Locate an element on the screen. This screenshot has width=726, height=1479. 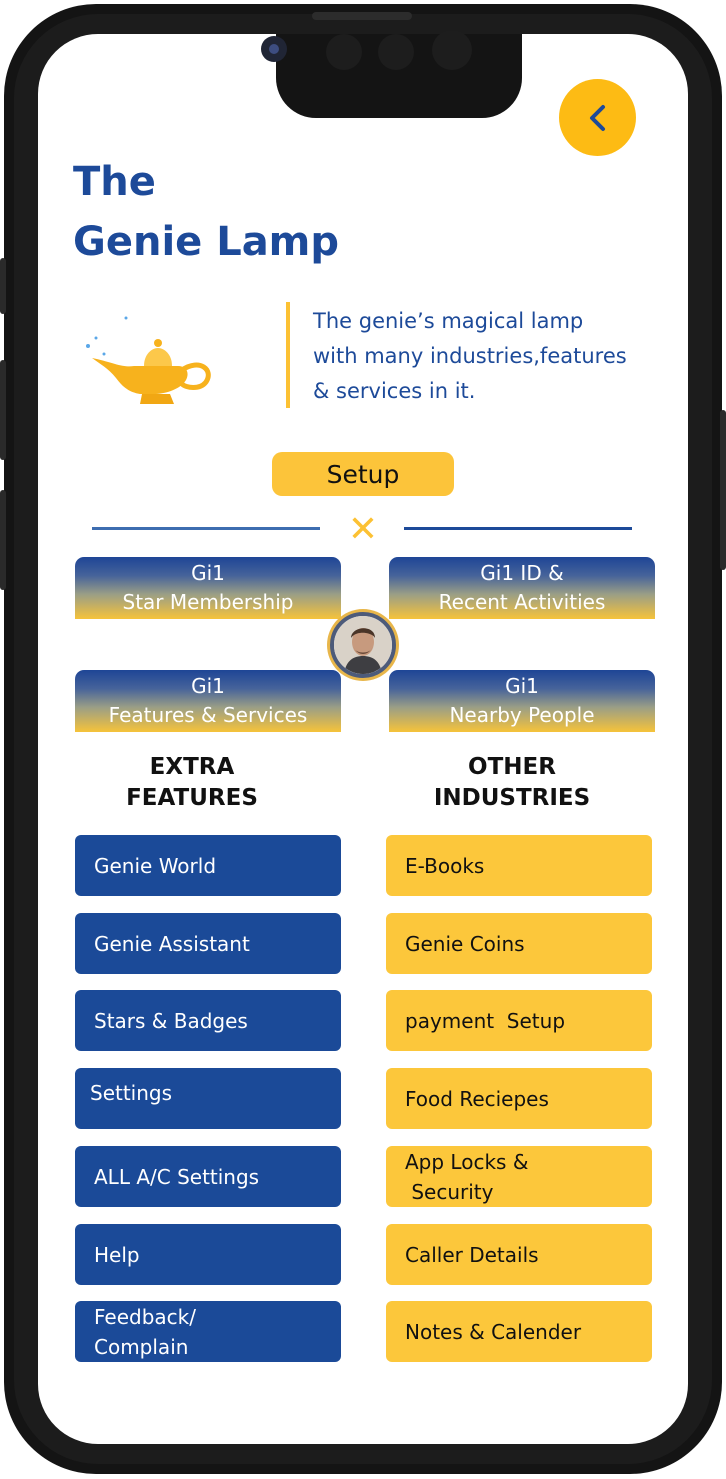
description-line: The genie’s magical lamp is located at coordinates (448, 321).